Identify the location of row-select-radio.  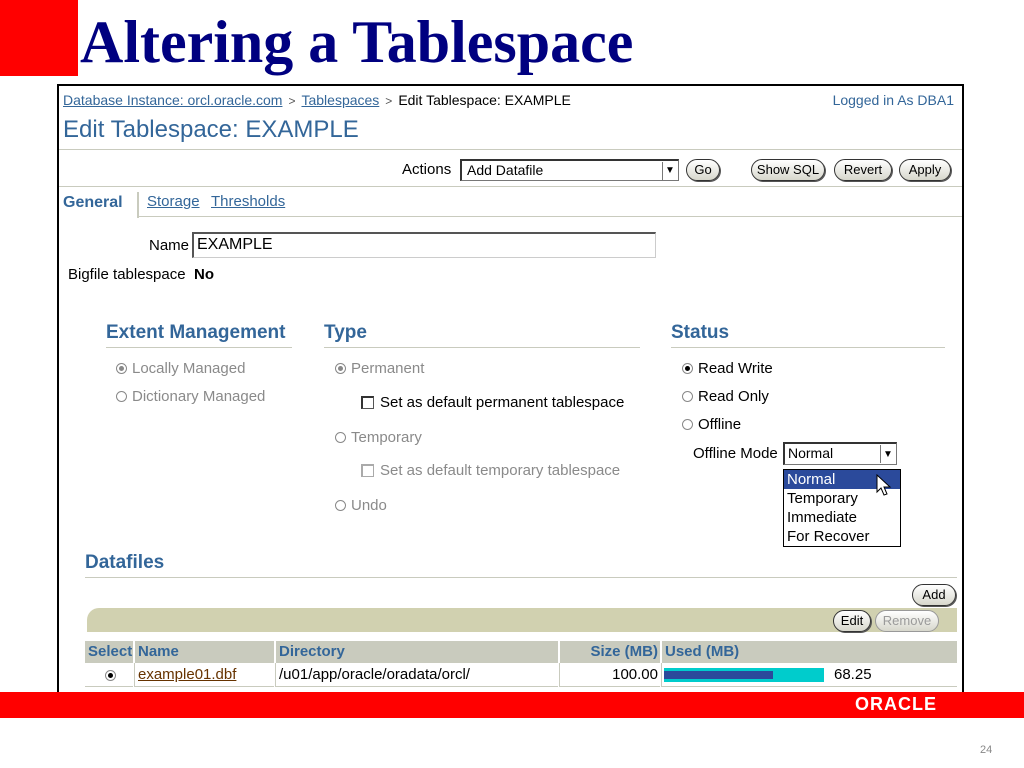
(110, 675).